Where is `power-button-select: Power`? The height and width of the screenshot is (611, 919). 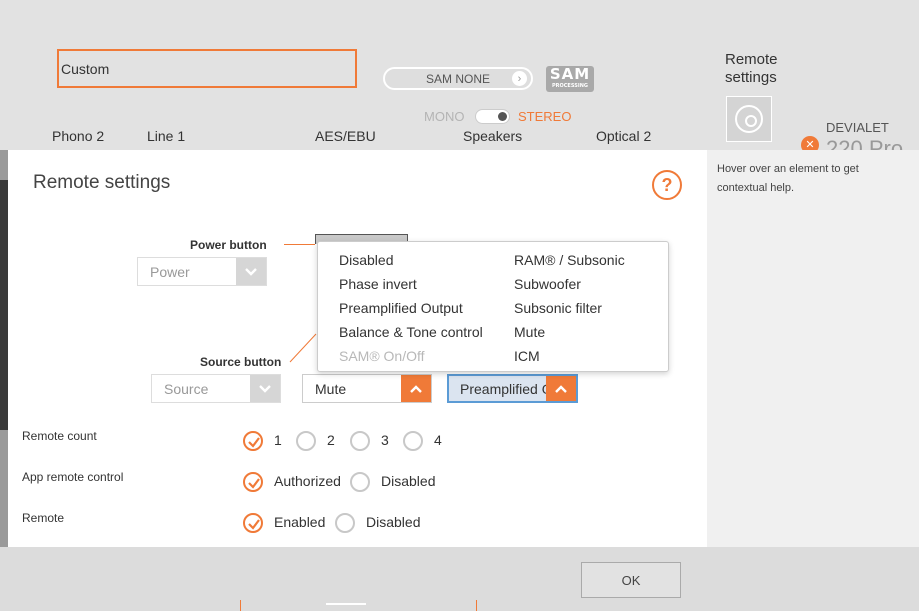
power-button-select: Power is located at coordinates (202, 271).